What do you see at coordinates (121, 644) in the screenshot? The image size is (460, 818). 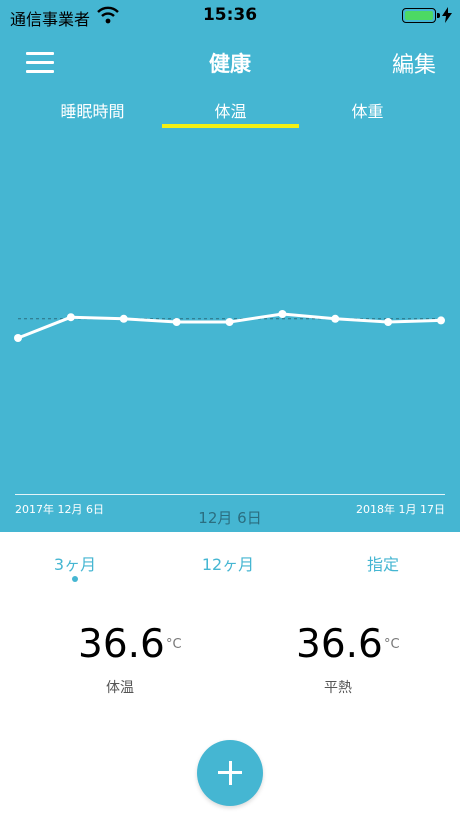 I see `current-temperature-value: 36.6` at bounding box center [121, 644].